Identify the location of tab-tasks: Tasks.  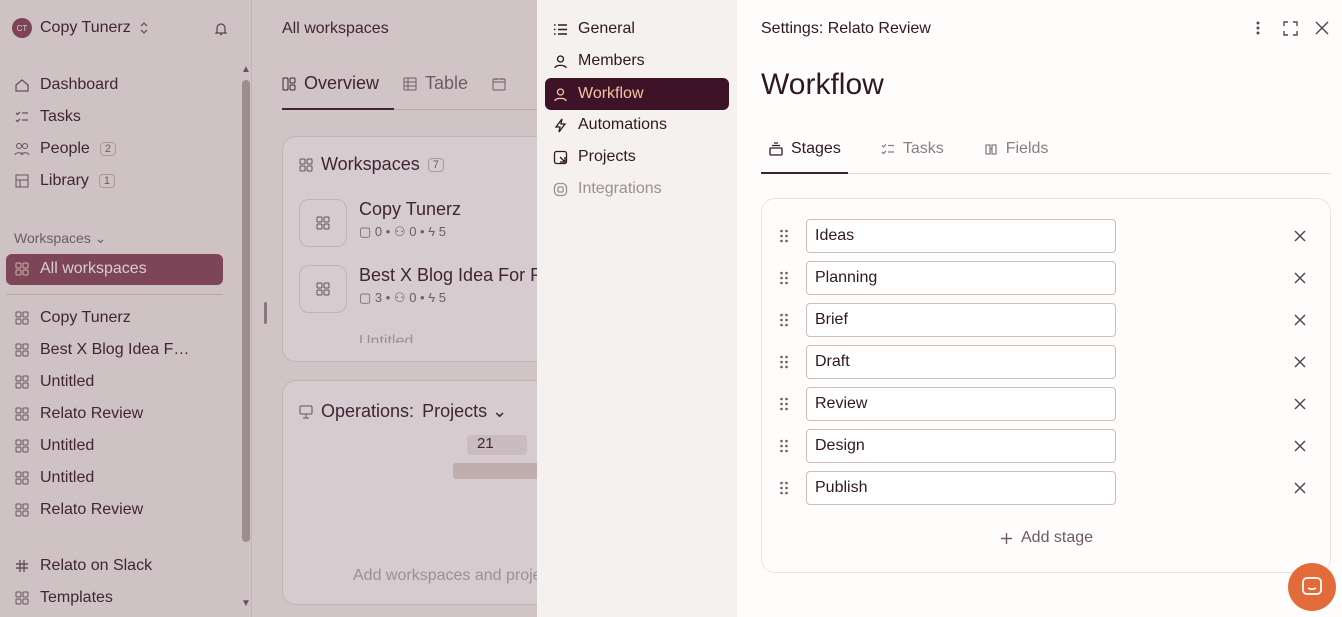
(912, 149).